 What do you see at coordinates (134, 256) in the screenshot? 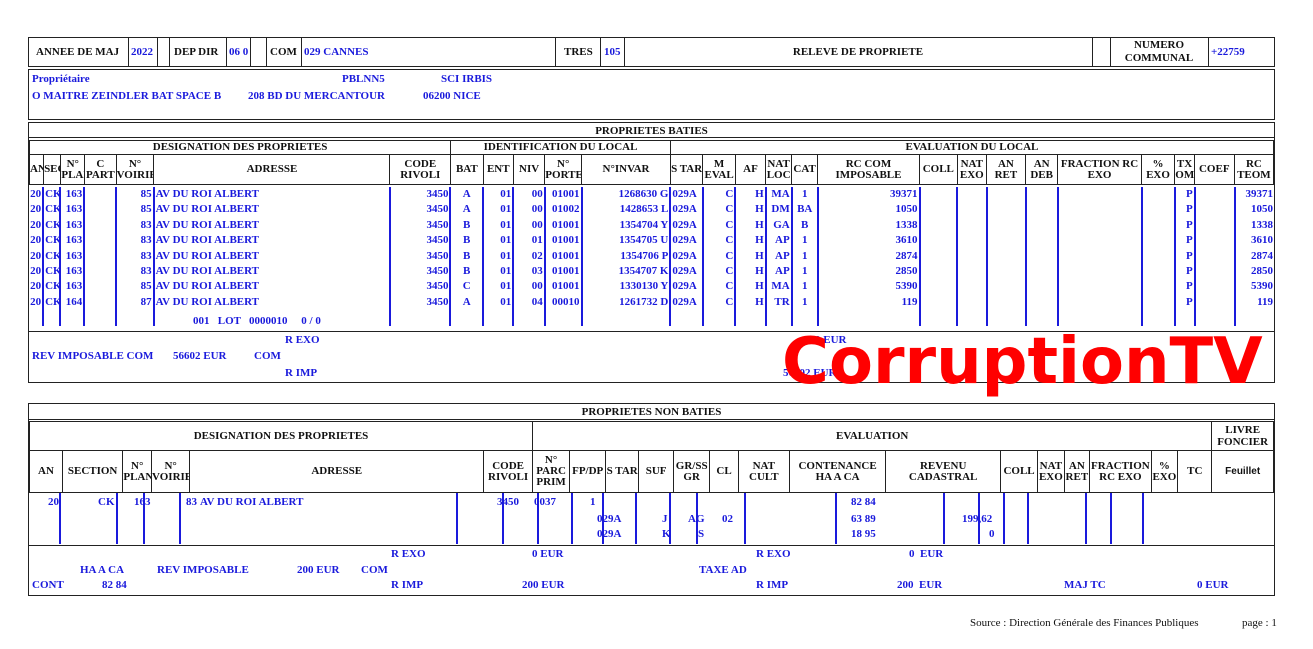
I see `table-cell: 83` at bounding box center [134, 256].